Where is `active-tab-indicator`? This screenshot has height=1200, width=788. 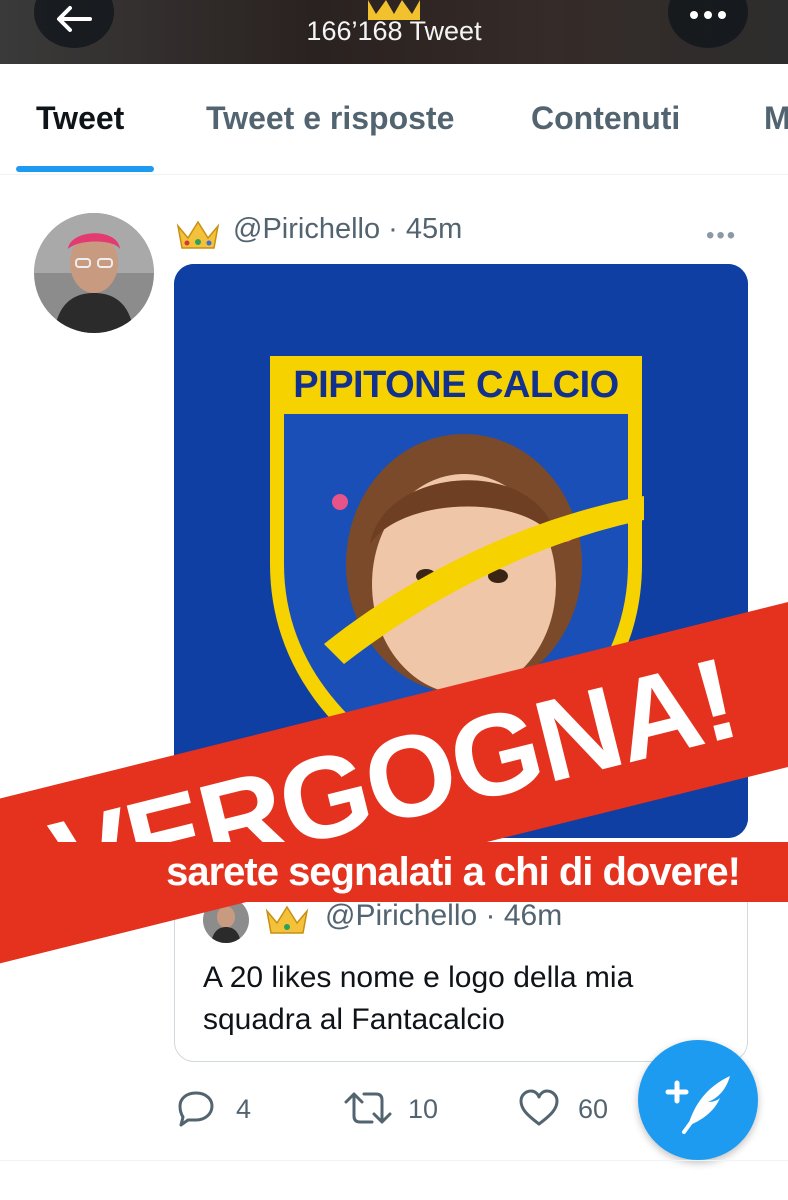 active-tab-indicator is located at coordinates (85, 169).